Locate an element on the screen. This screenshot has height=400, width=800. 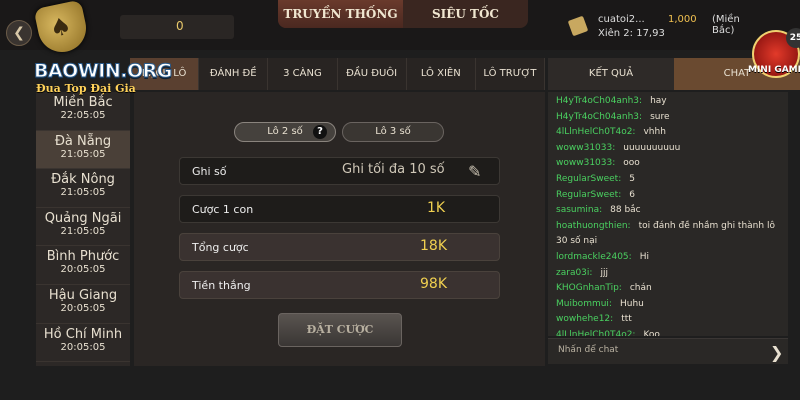
back-button: ❮ is located at coordinates (19, 33).